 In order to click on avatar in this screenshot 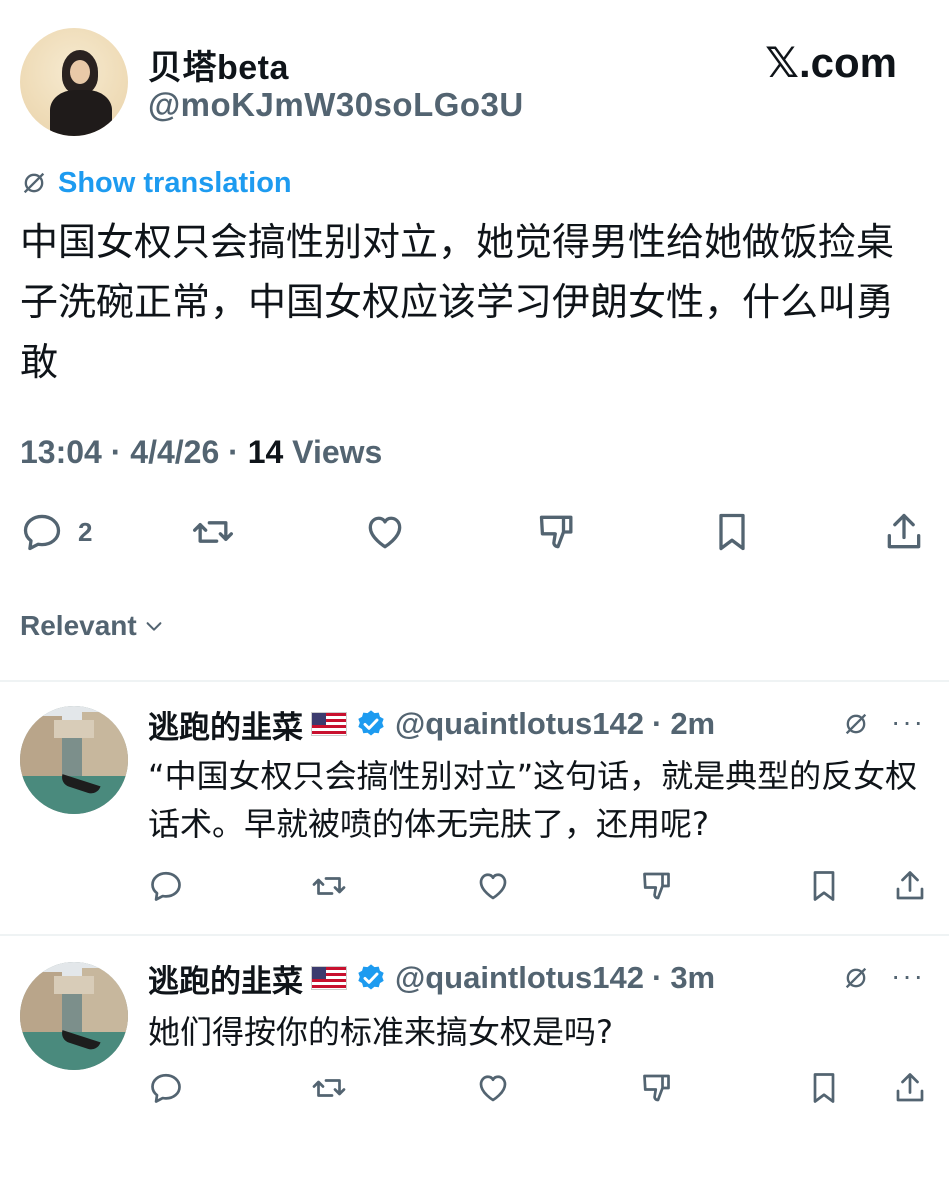, I will do `click(74, 82)`.